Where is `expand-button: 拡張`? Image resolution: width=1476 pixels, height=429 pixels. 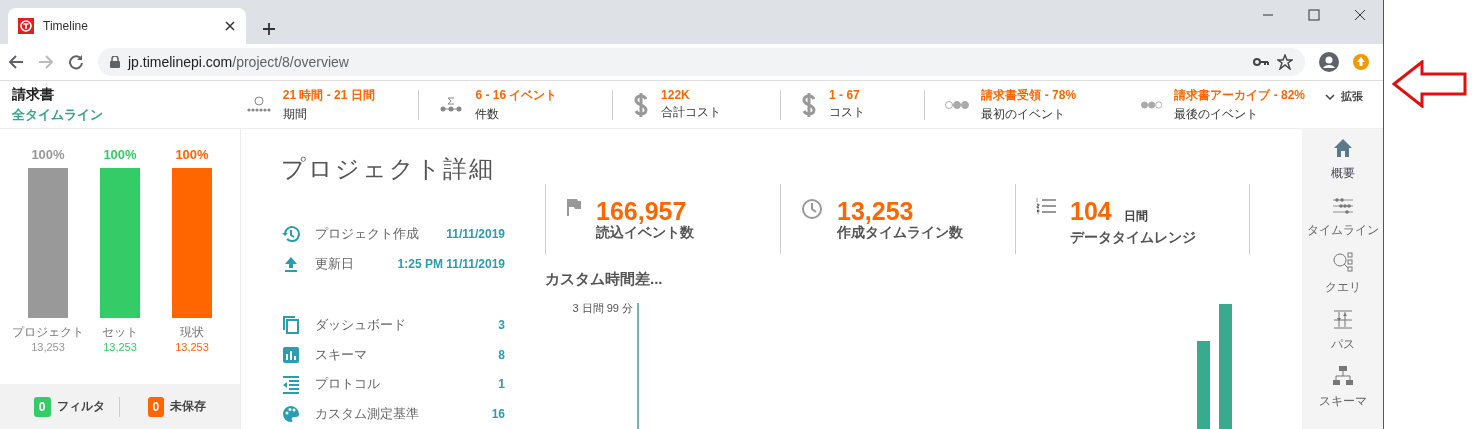
expand-button: 拡張 is located at coordinates (1344, 96).